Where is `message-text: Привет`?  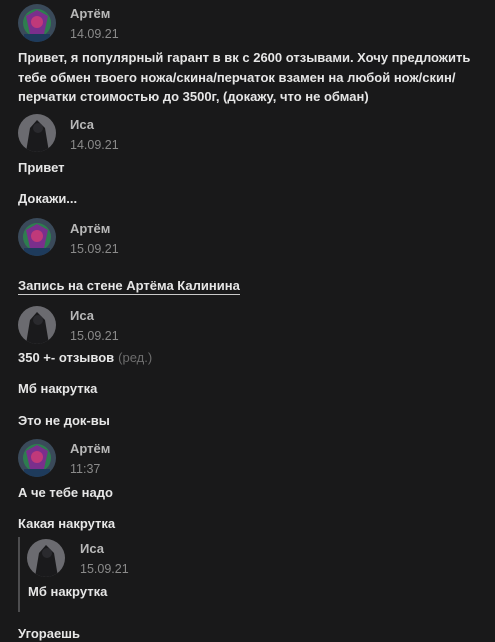 message-text: Привет is located at coordinates (41, 167).